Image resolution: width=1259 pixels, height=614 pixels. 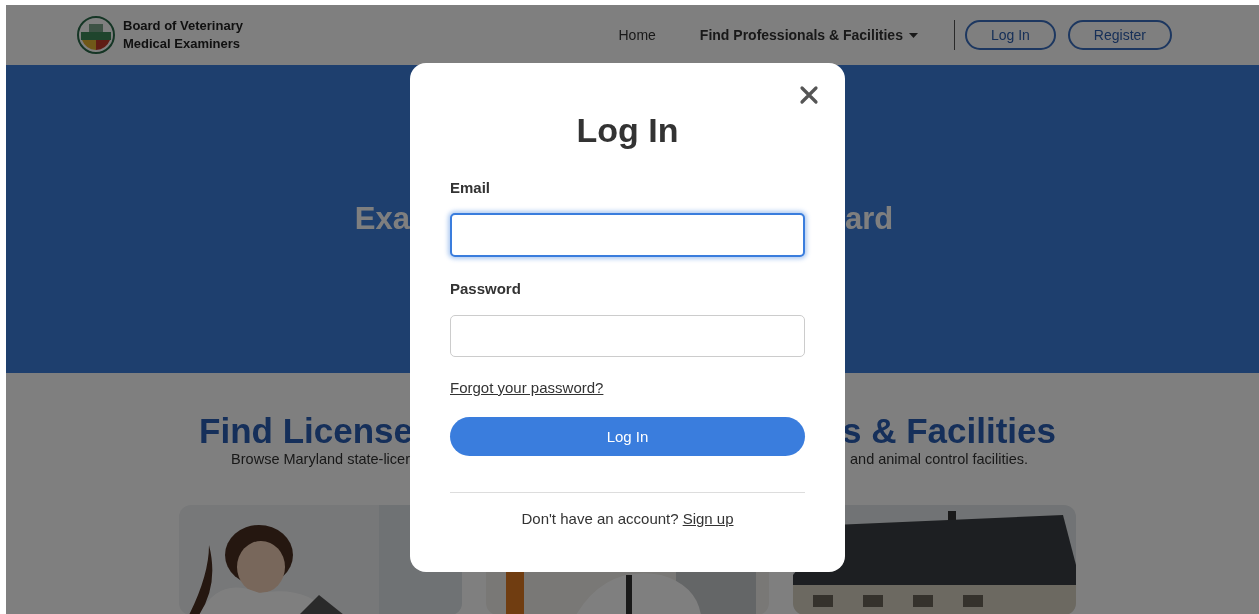 What do you see at coordinates (627, 436) in the screenshot?
I see `login-button: Log In` at bounding box center [627, 436].